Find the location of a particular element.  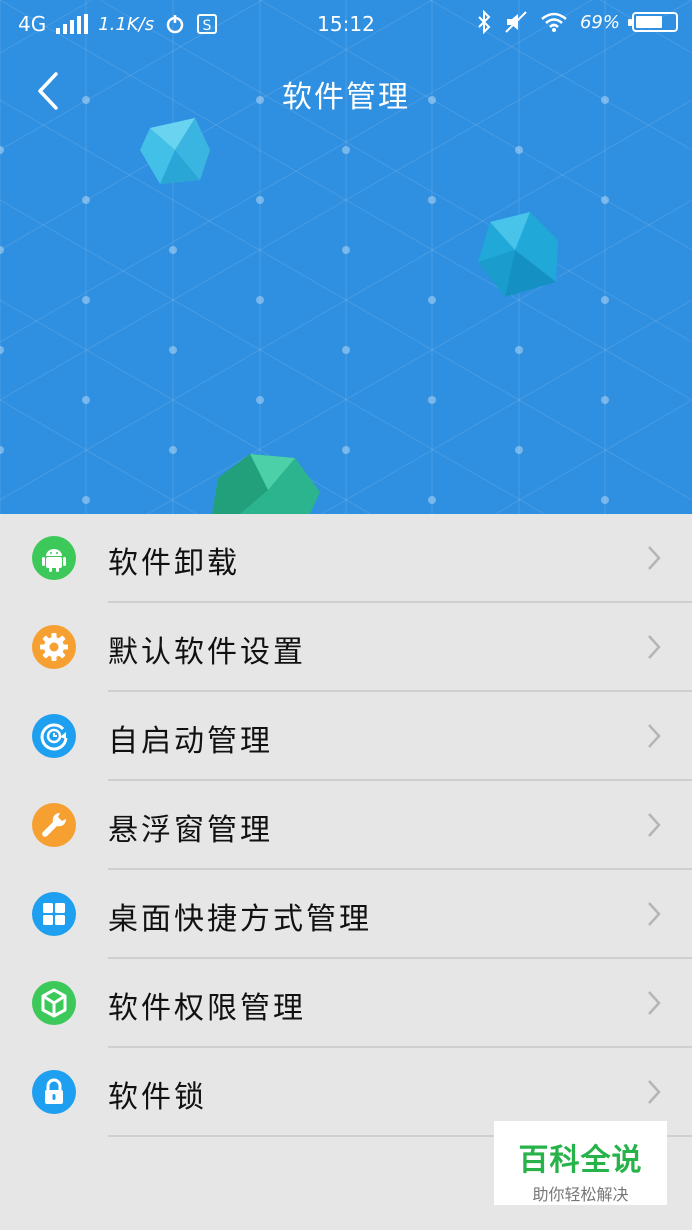

android-icon is located at coordinates (54, 558).